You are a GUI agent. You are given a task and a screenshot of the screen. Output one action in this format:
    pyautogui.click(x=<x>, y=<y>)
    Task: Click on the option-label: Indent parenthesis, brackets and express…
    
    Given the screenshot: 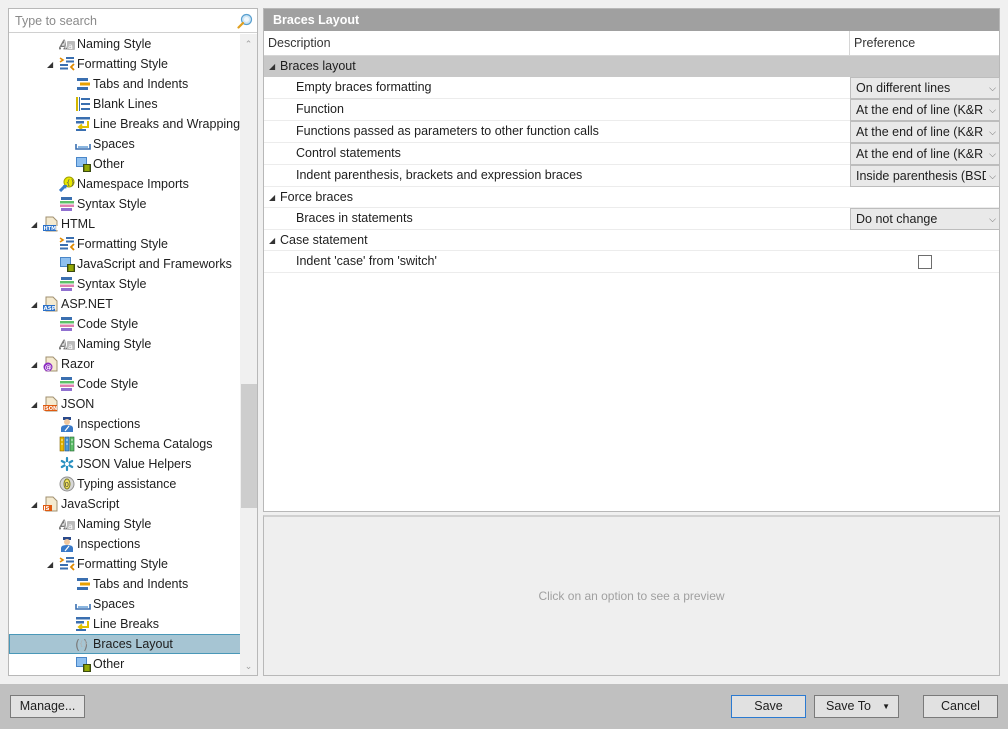 What is the action you would take?
    pyautogui.click(x=439, y=175)
    